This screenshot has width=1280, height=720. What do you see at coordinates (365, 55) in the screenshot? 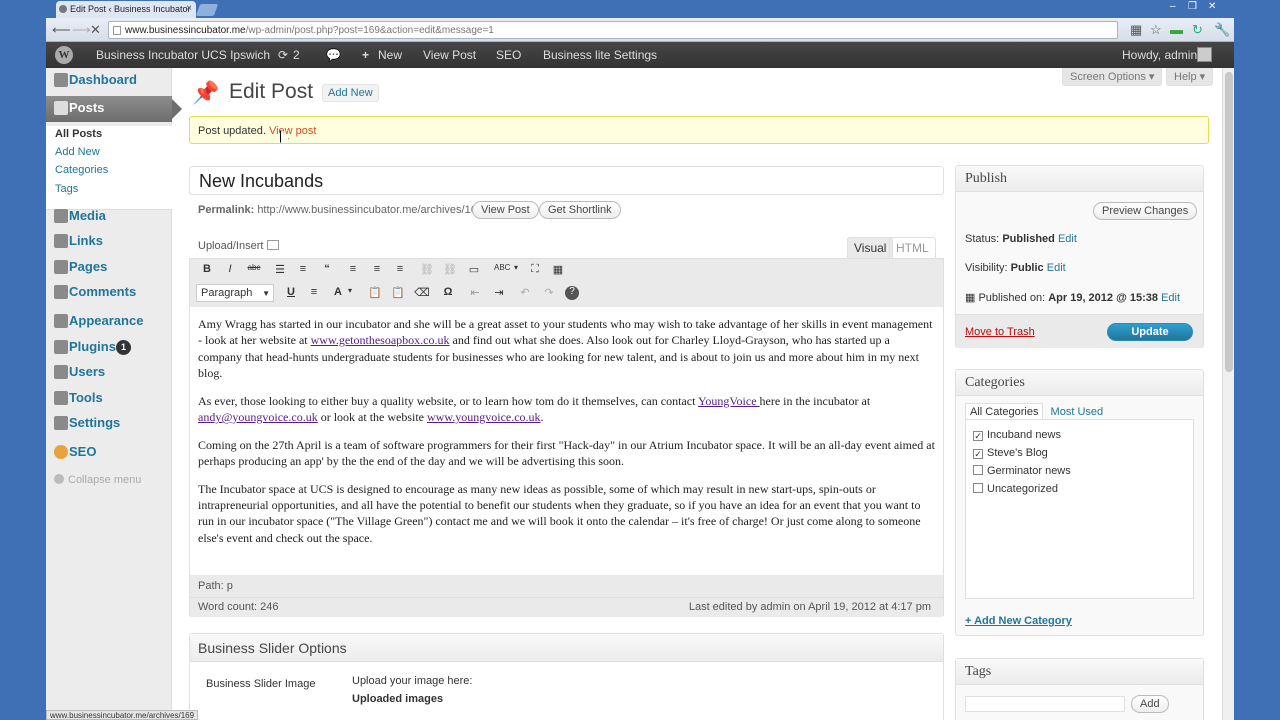
I see `plus-icon: +` at bounding box center [365, 55].